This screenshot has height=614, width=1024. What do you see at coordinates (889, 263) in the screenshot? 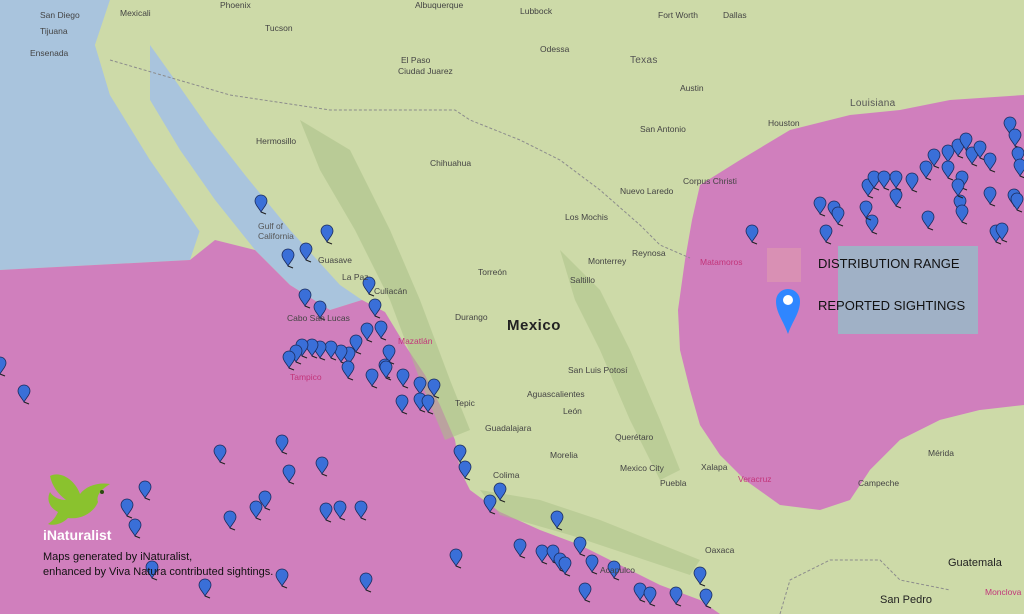
I see `legend-range-label: DISTRIBUTION RANGE` at bounding box center [889, 263].